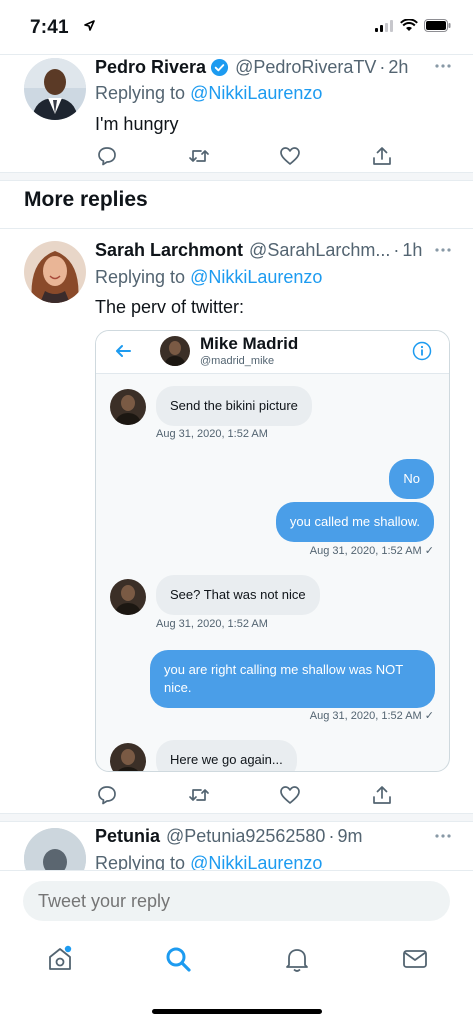  What do you see at coordinates (89, 25) in the screenshot?
I see `location-arrow-icon` at bounding box center [89, 25].